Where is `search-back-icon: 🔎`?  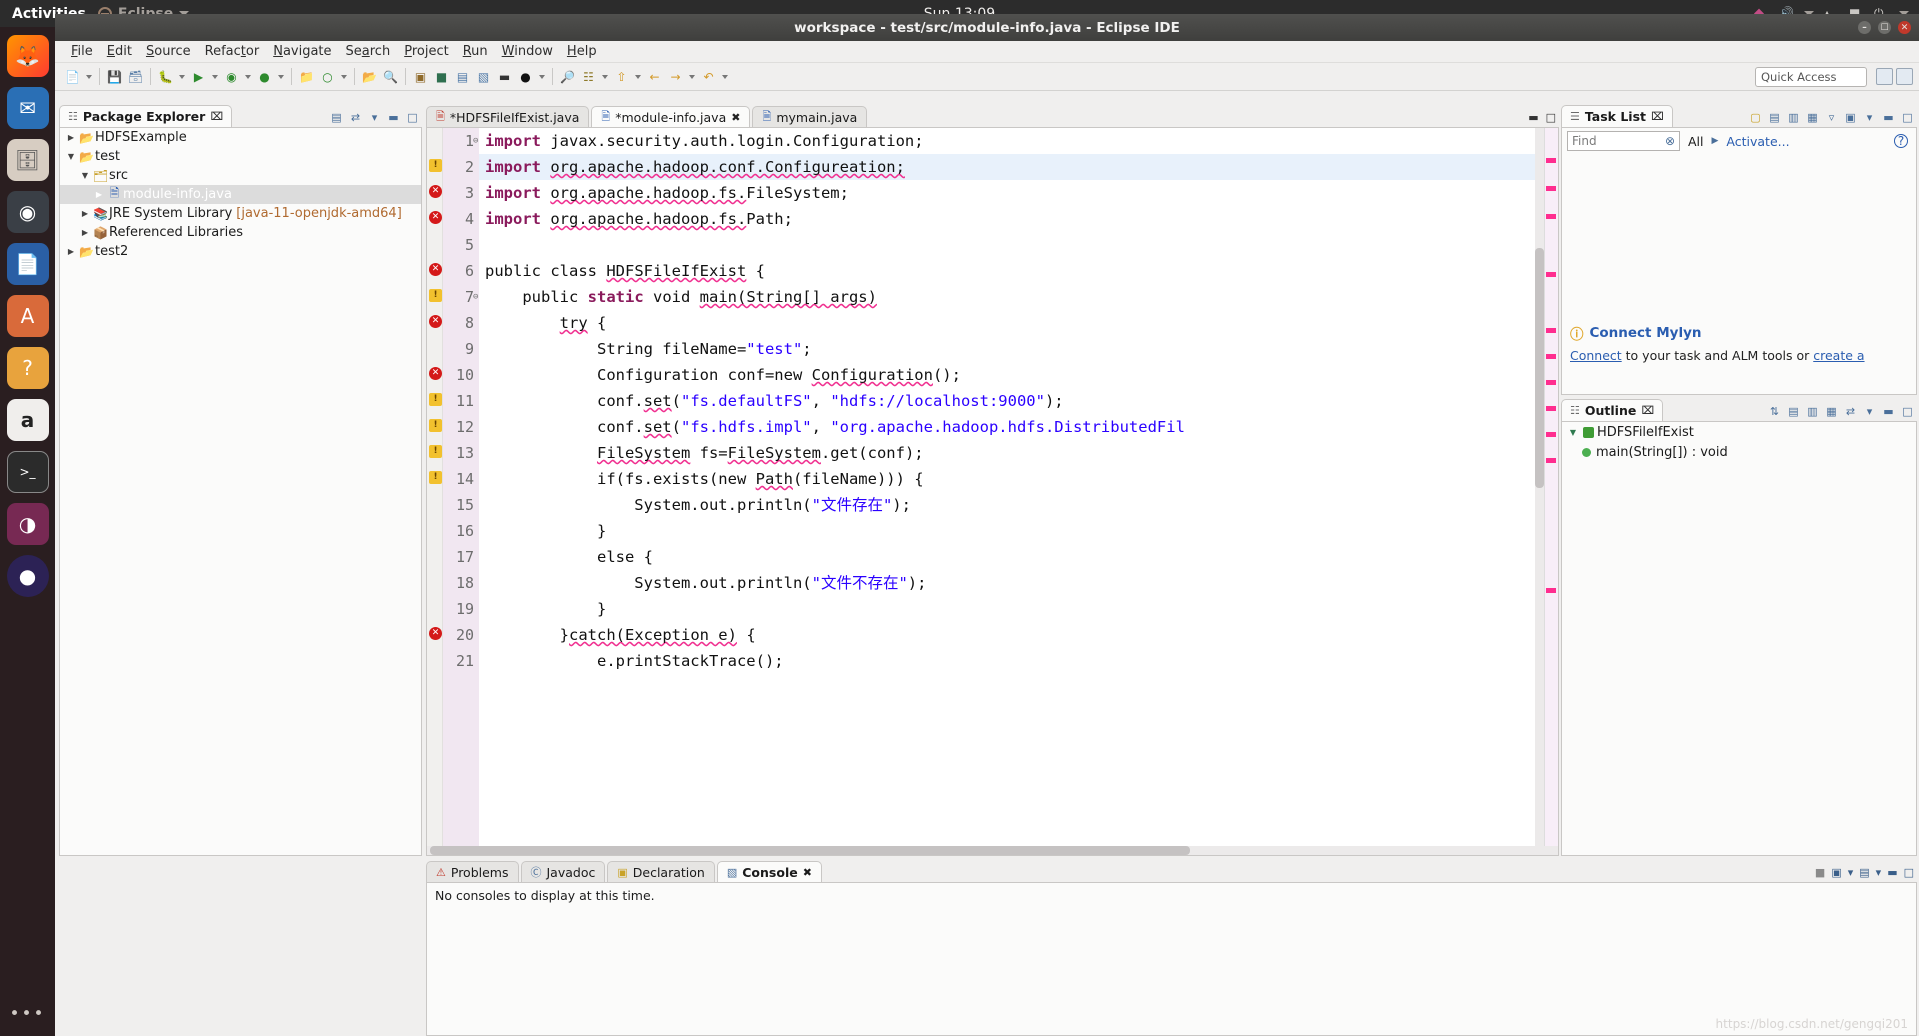
search-back-icon: 🔎 is located at coordinates (567, 76).